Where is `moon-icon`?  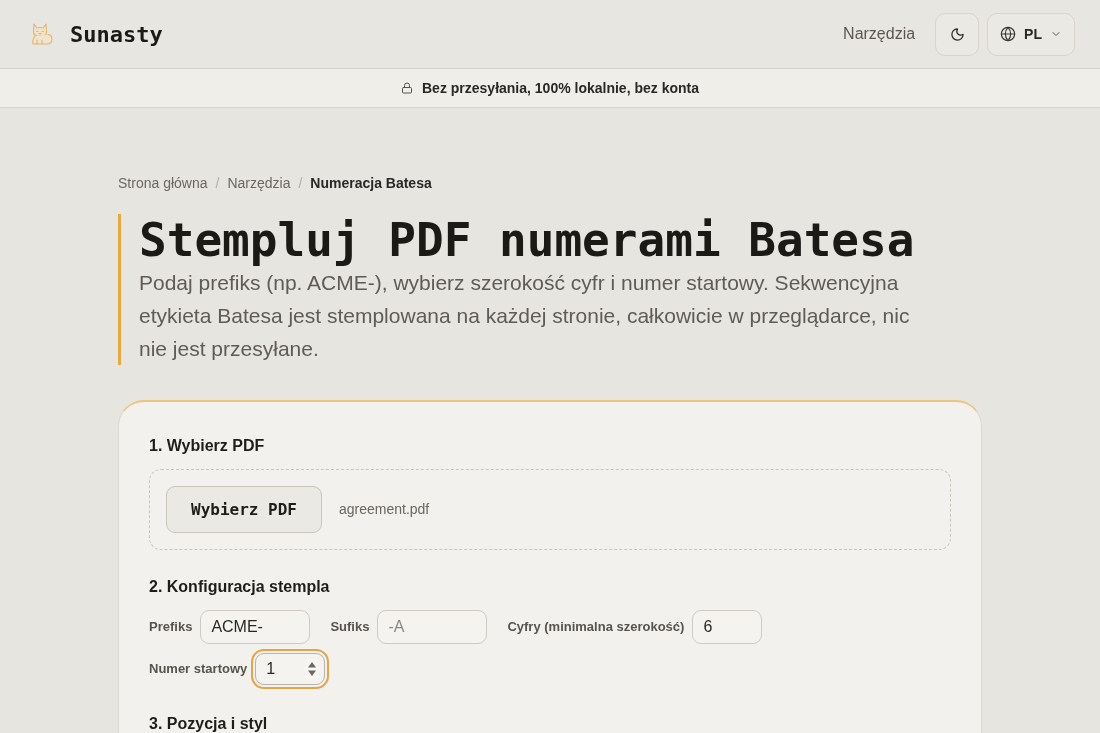 moon-icon is located at coordinates (957, 34).